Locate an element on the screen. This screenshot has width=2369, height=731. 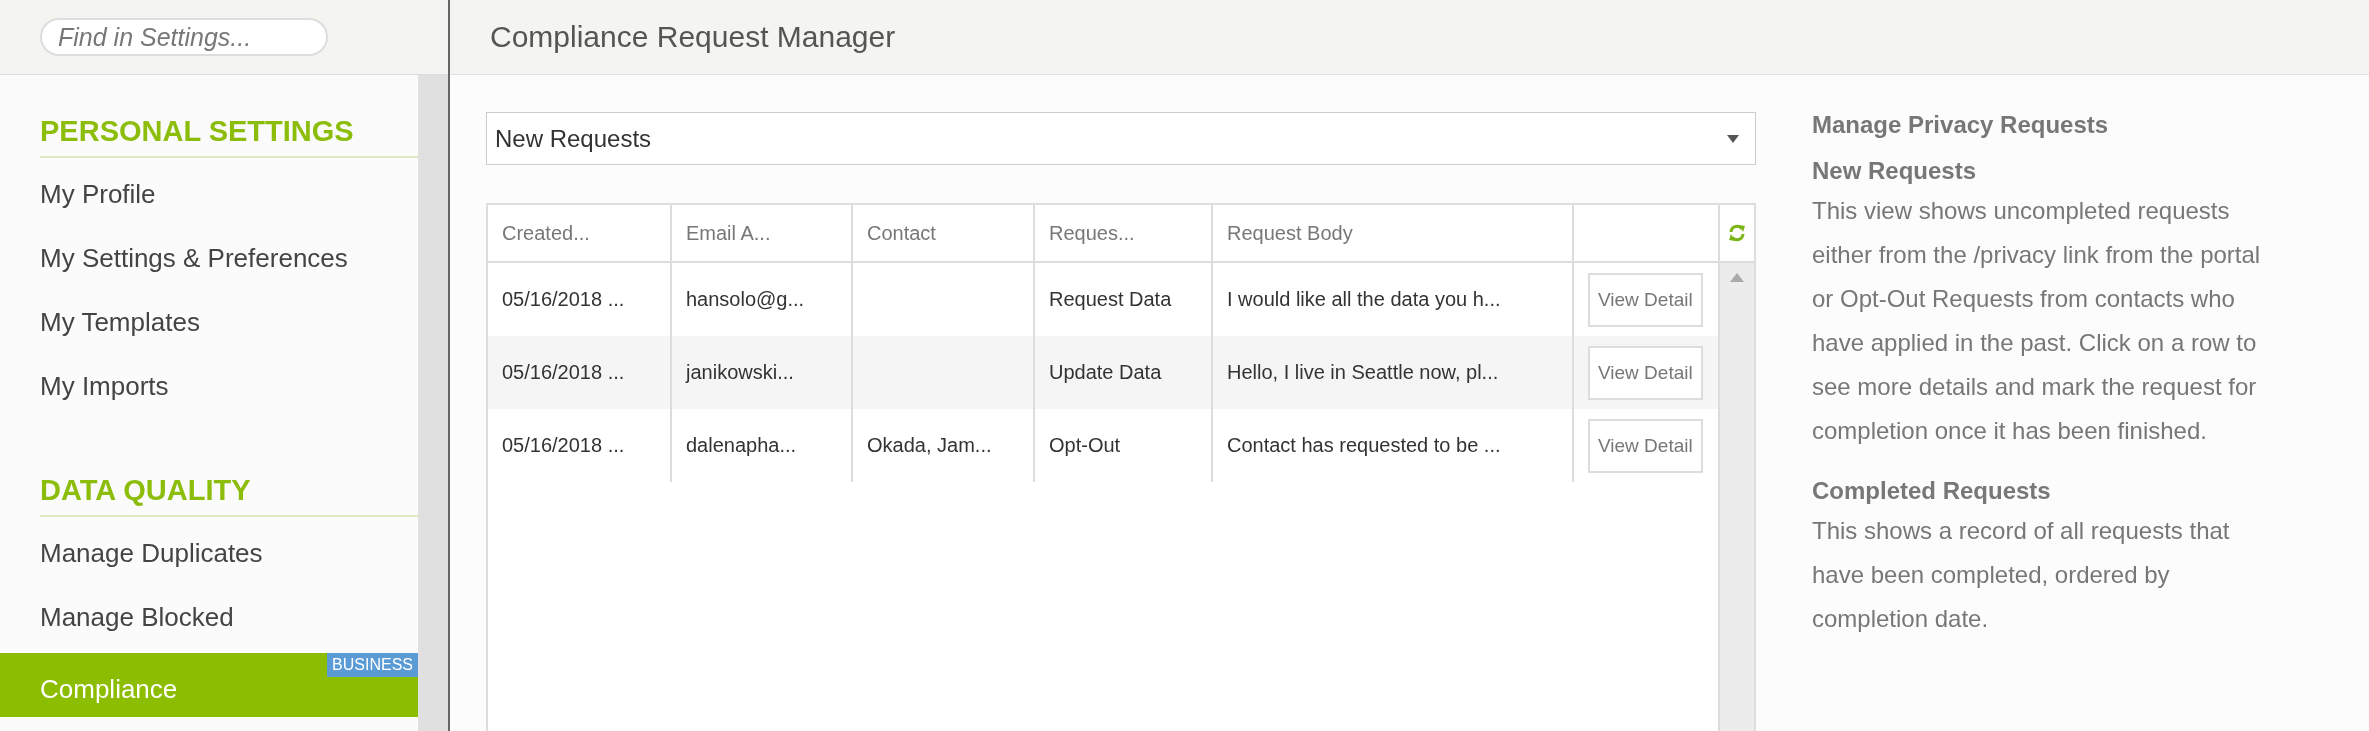
help-text: This shows a record of all requests that have been completed, ordered by completion date. is located at coordinates (2021, 575).